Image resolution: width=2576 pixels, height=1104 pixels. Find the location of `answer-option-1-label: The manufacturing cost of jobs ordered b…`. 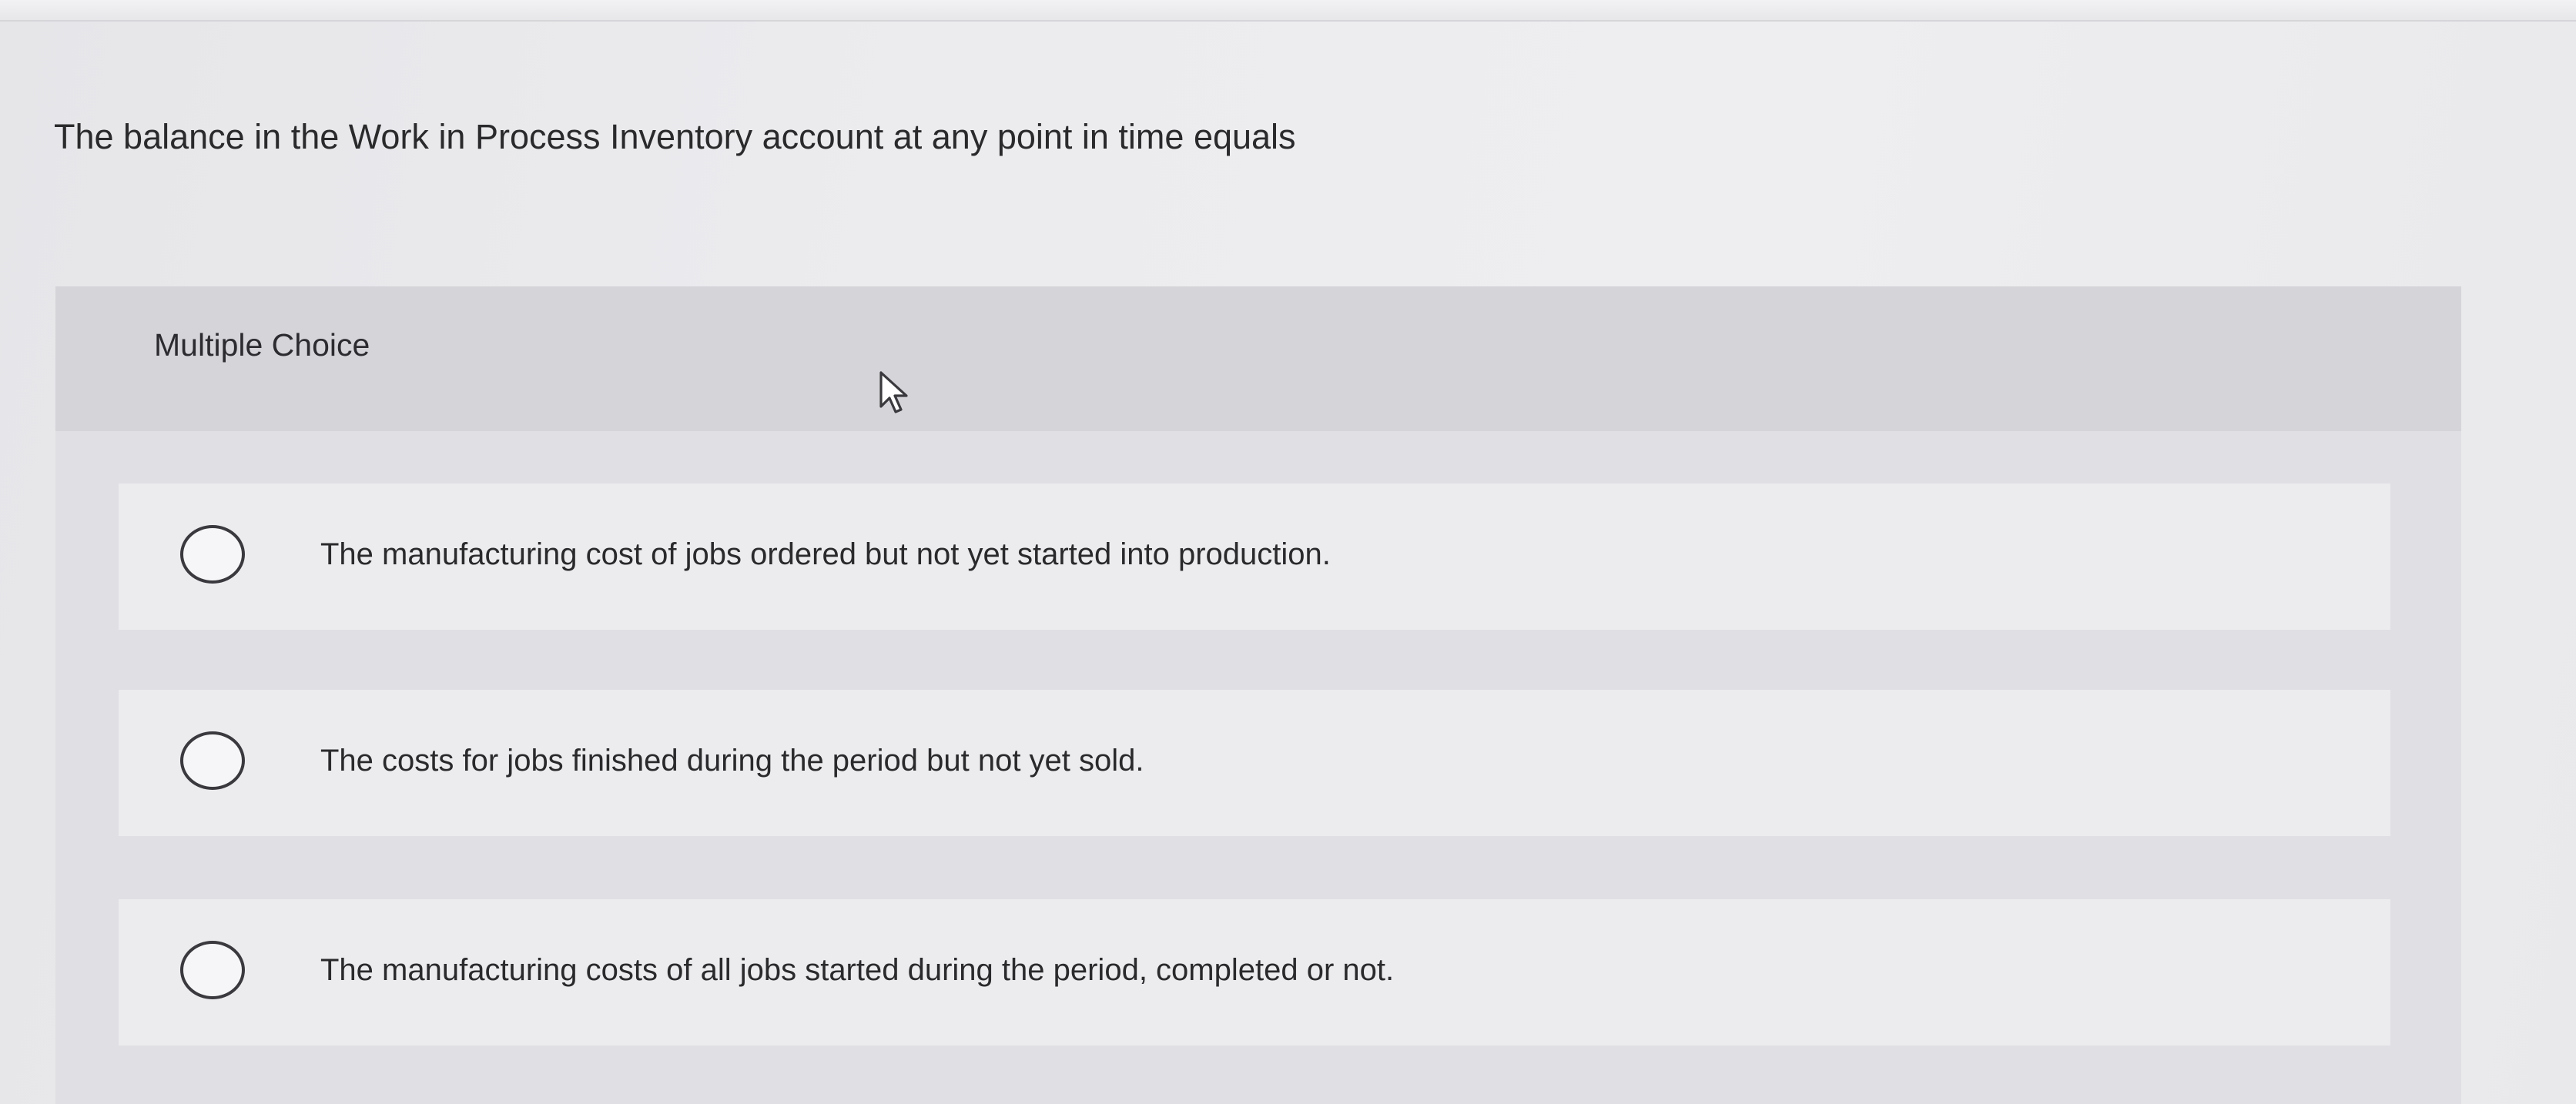

answer-option-1-label: The manufacturing cost of jobs ordered b… is located at coordinates (825, 554).